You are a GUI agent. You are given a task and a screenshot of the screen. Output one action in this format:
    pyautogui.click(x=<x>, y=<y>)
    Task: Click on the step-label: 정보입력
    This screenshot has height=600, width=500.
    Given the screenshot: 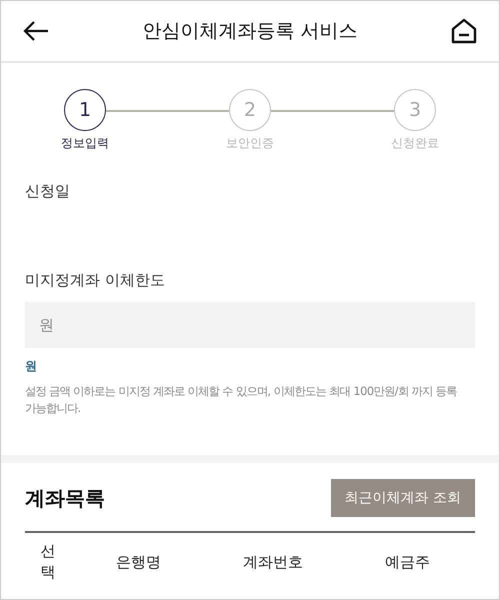 What is the action you would take?
    pyautogui.click(x=85, y=143)
    